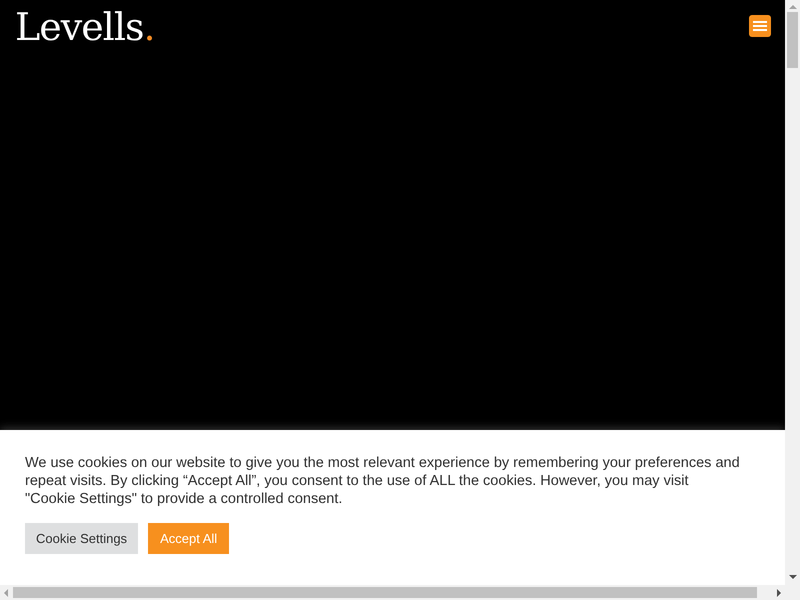 This screenshot has width=800, height=600. I want to click on vertical-scrollbar, so click(792, 300).